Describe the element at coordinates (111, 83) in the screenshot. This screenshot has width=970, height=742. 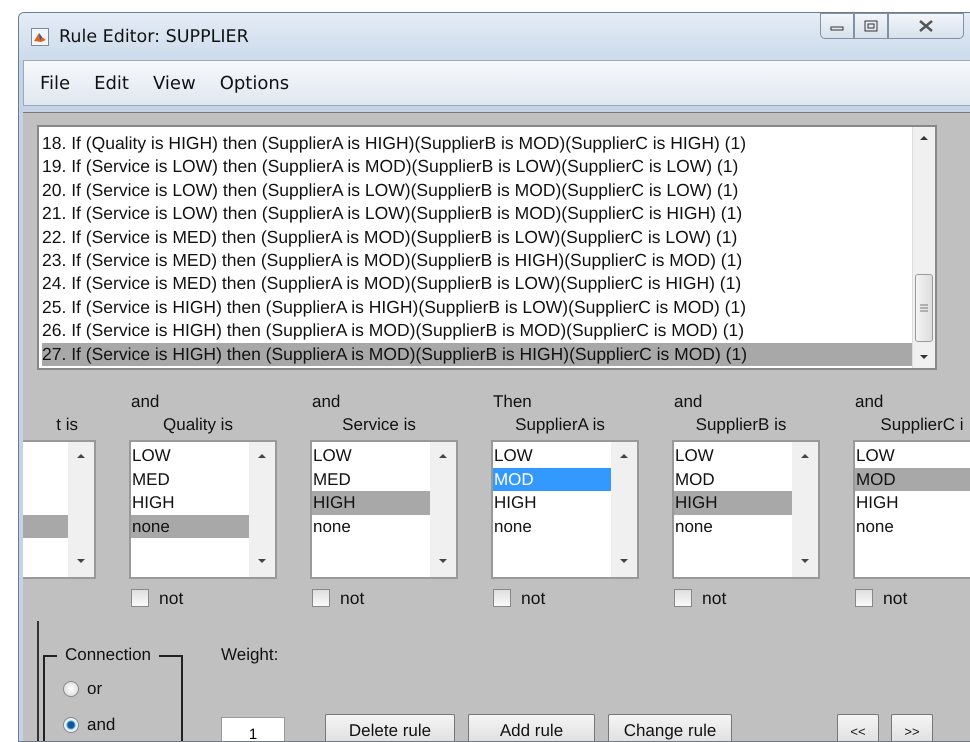
I see `menu-item: Edit` at that location.